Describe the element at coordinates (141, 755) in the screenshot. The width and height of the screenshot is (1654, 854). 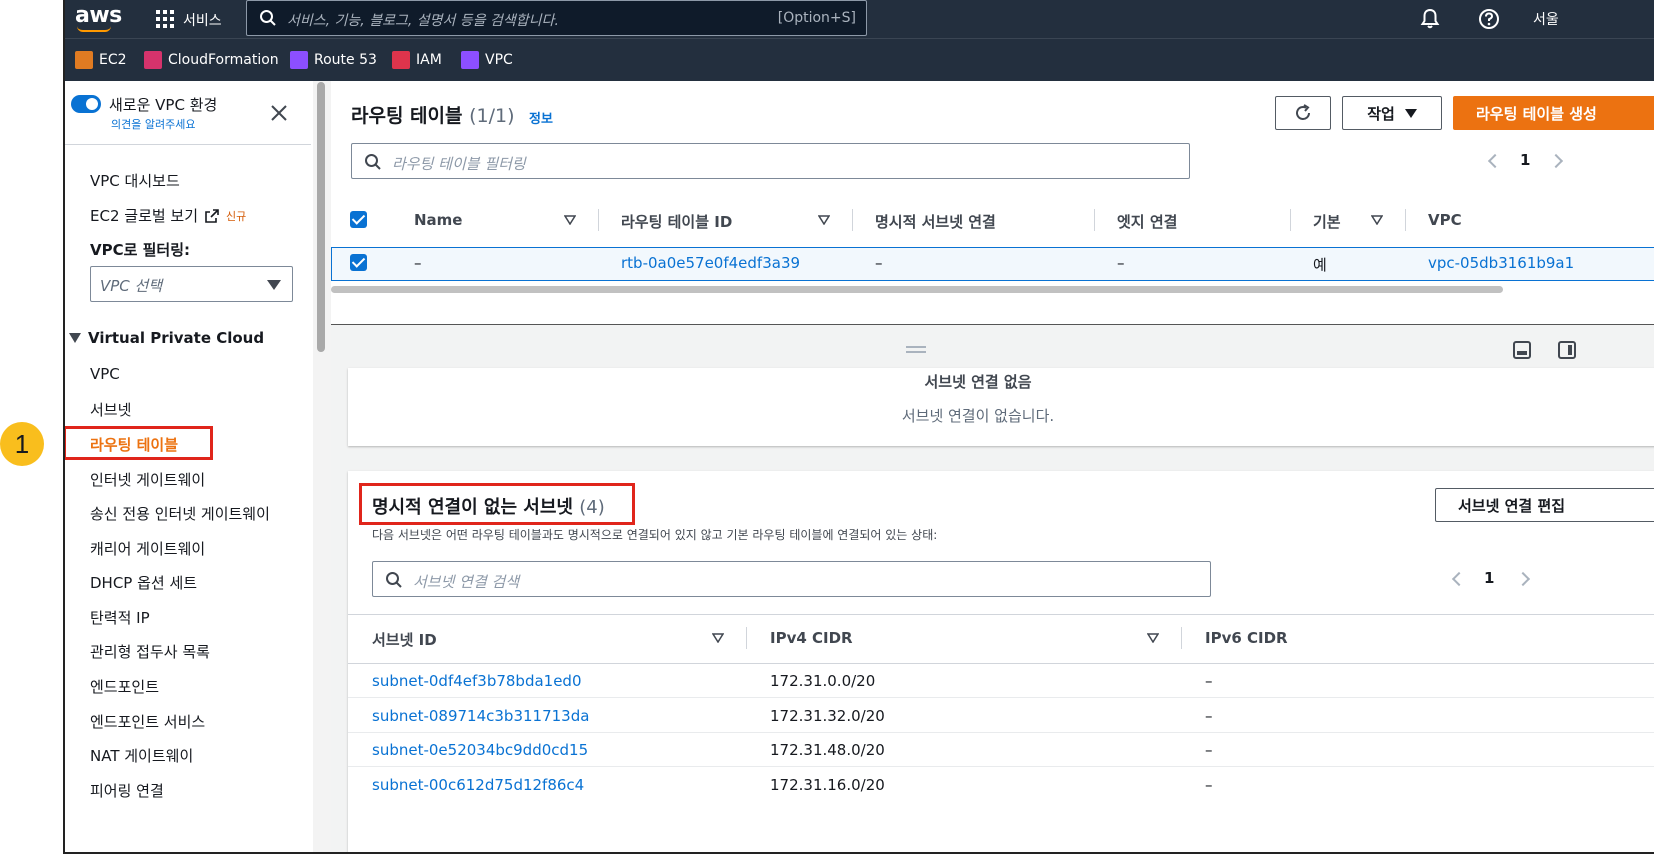
I see `sidebar-item-nat-gateways: NAT 게이트웨이` at that location.